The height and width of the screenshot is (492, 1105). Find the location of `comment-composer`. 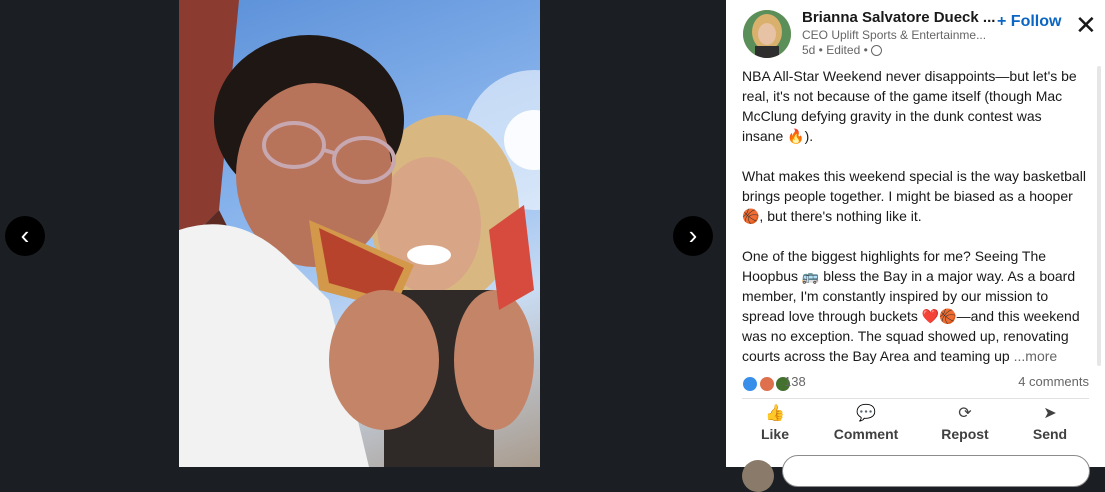

comment-composer is located at coordinates (917, 473).